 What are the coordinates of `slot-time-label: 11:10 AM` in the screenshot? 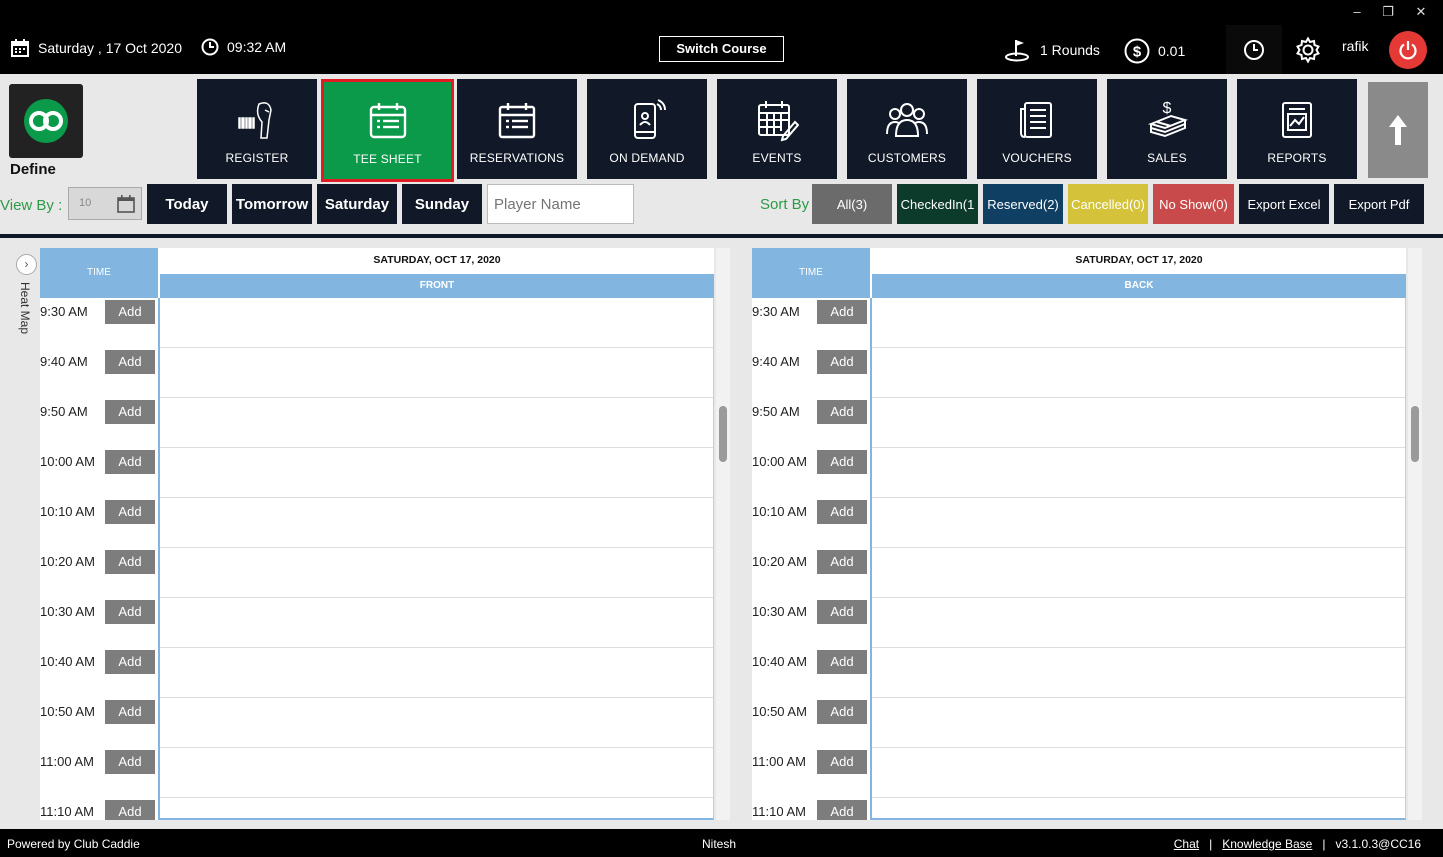 It's located at (779, 811).